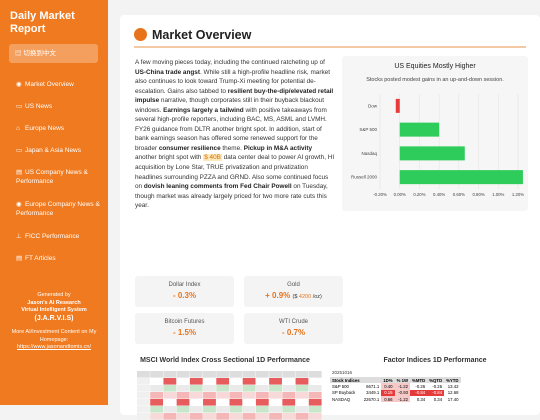 Image resolution: width=540 pixels, height=420 pixels. What do you see at coordinates (293, 332) in the screenshot?
I see `metric-value: - 0.7%` at bounding box center [293, 332].